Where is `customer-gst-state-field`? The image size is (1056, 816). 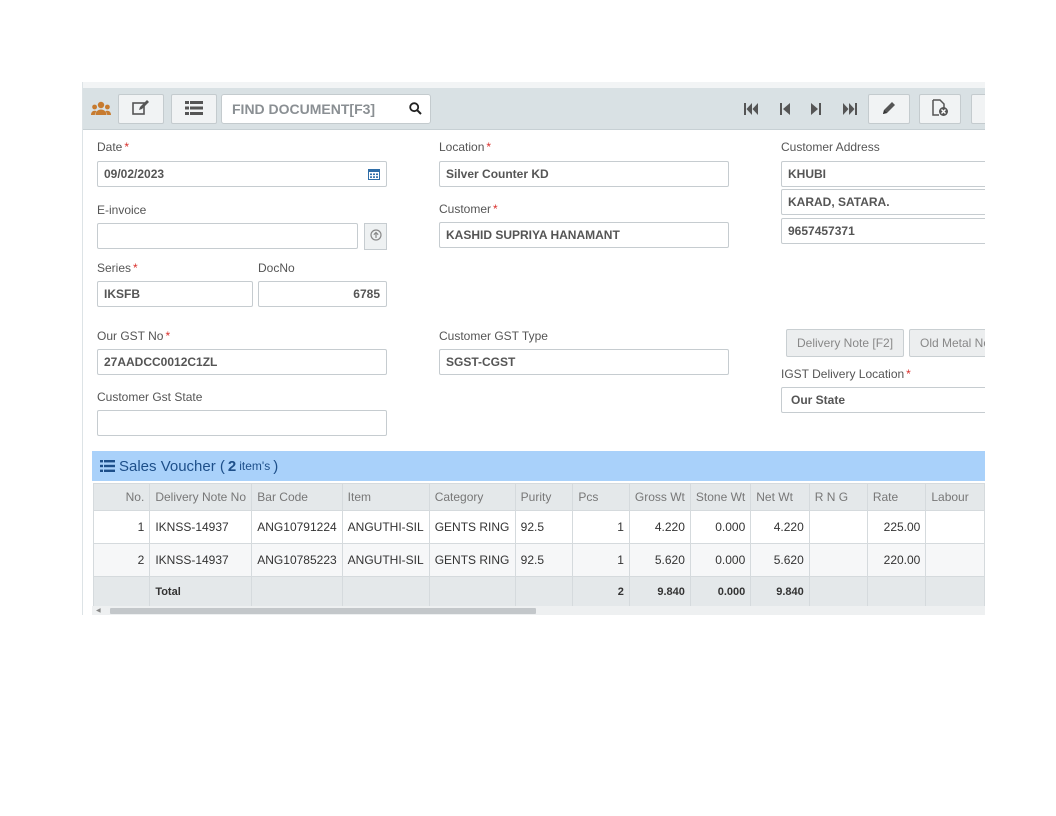 customer-gst-state-field is located at coordinates (242, 423).